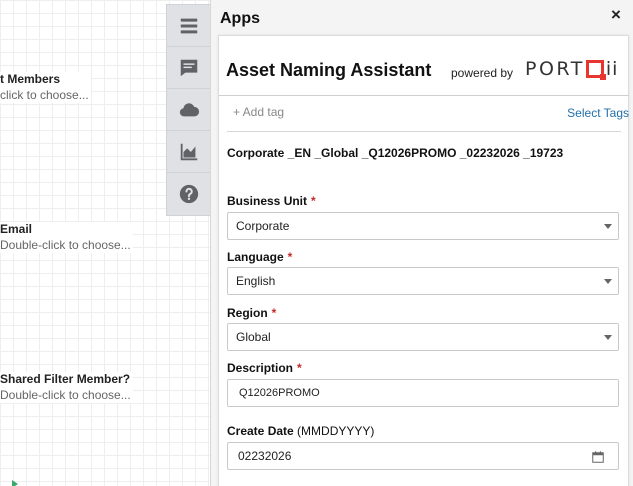  I want to click on selected-value: Global, so click(253, 337).